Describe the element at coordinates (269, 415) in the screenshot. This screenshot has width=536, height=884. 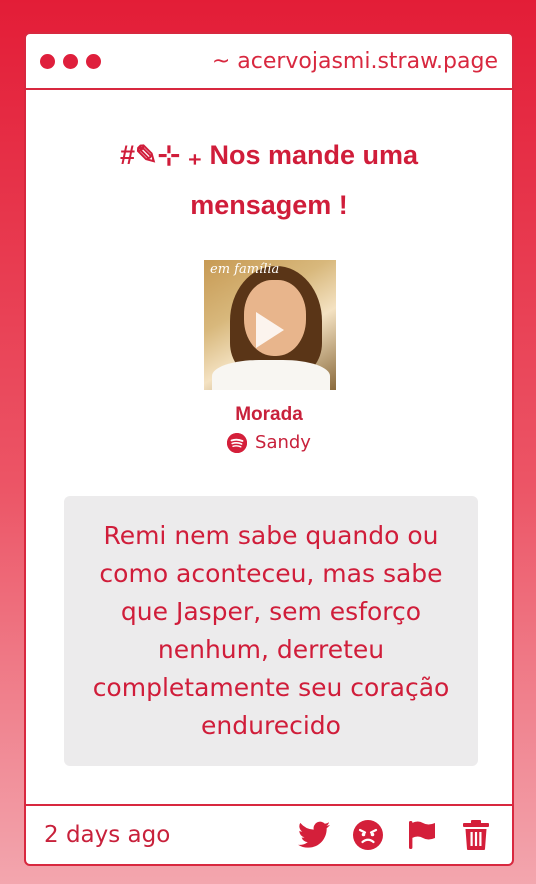
I see `song-title: Morada` at that location.